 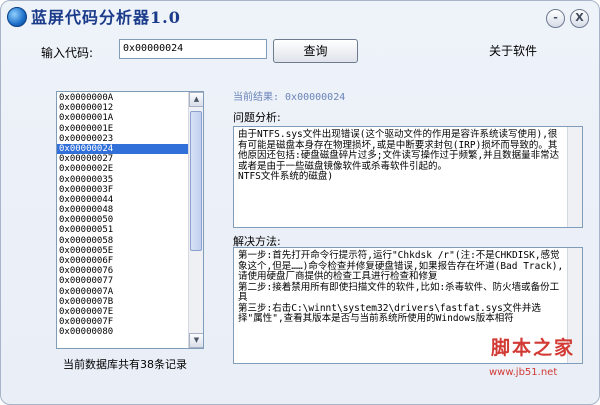 What do you see at coordinates (106, 17) in the screenshot?
I see `app-title: 蓝屏代码分析器1.0` at bounding box center [106, 17].